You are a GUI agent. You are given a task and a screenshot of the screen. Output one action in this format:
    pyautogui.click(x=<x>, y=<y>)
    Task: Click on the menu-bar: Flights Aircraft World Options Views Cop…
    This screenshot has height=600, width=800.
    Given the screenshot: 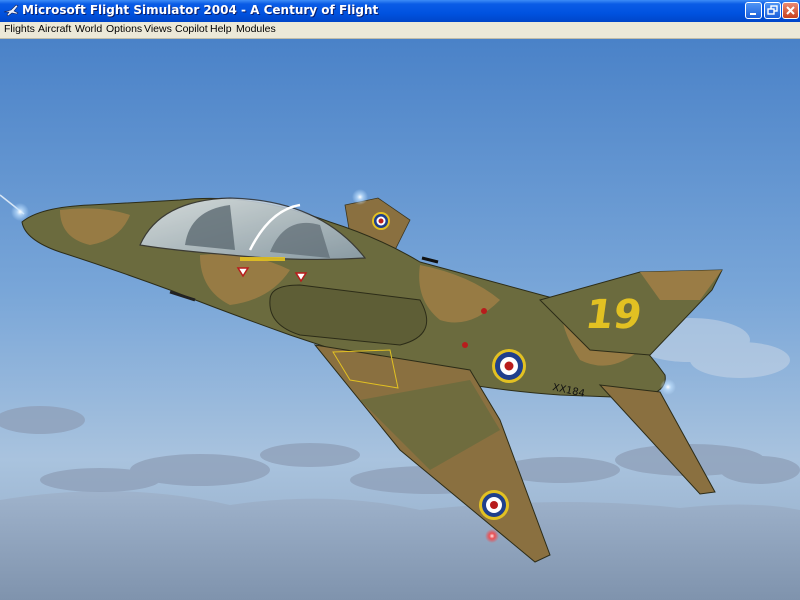 What is the action you would take?
    pyautogui.click(x=400, y=30)
    